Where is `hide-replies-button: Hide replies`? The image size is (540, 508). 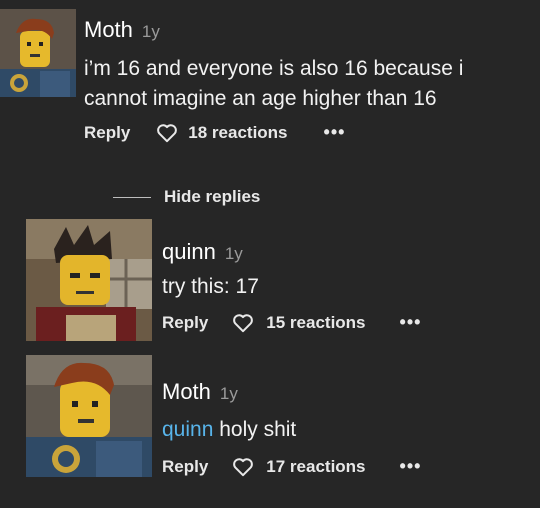
hide-replies-button: Hide replies is located at coordinates (186, 197).